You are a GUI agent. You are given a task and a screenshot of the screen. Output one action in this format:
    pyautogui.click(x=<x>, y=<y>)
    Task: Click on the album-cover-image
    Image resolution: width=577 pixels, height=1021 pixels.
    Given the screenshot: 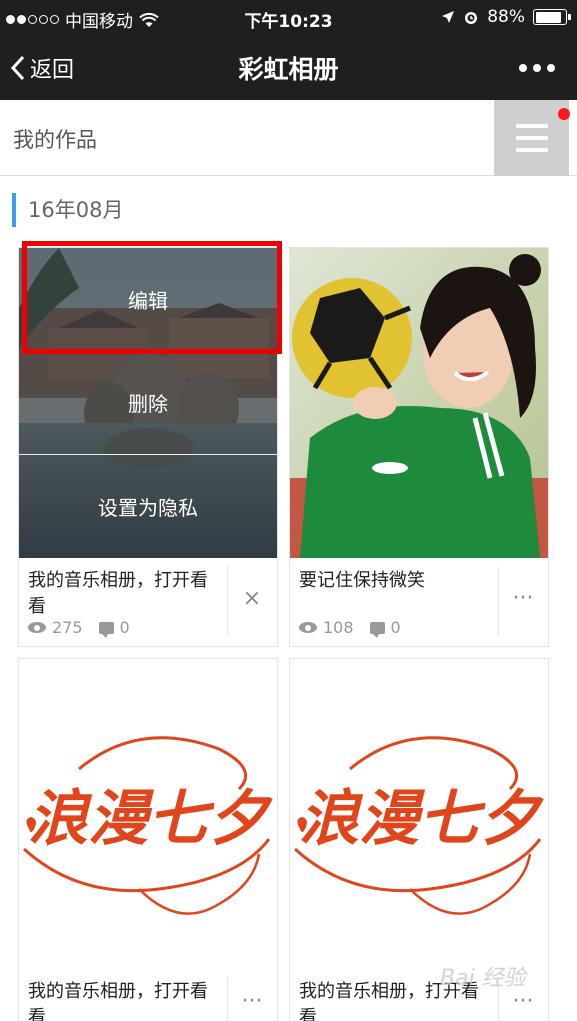 What is the action you would take?
    pyautogui.click(x=419, y=403)
    